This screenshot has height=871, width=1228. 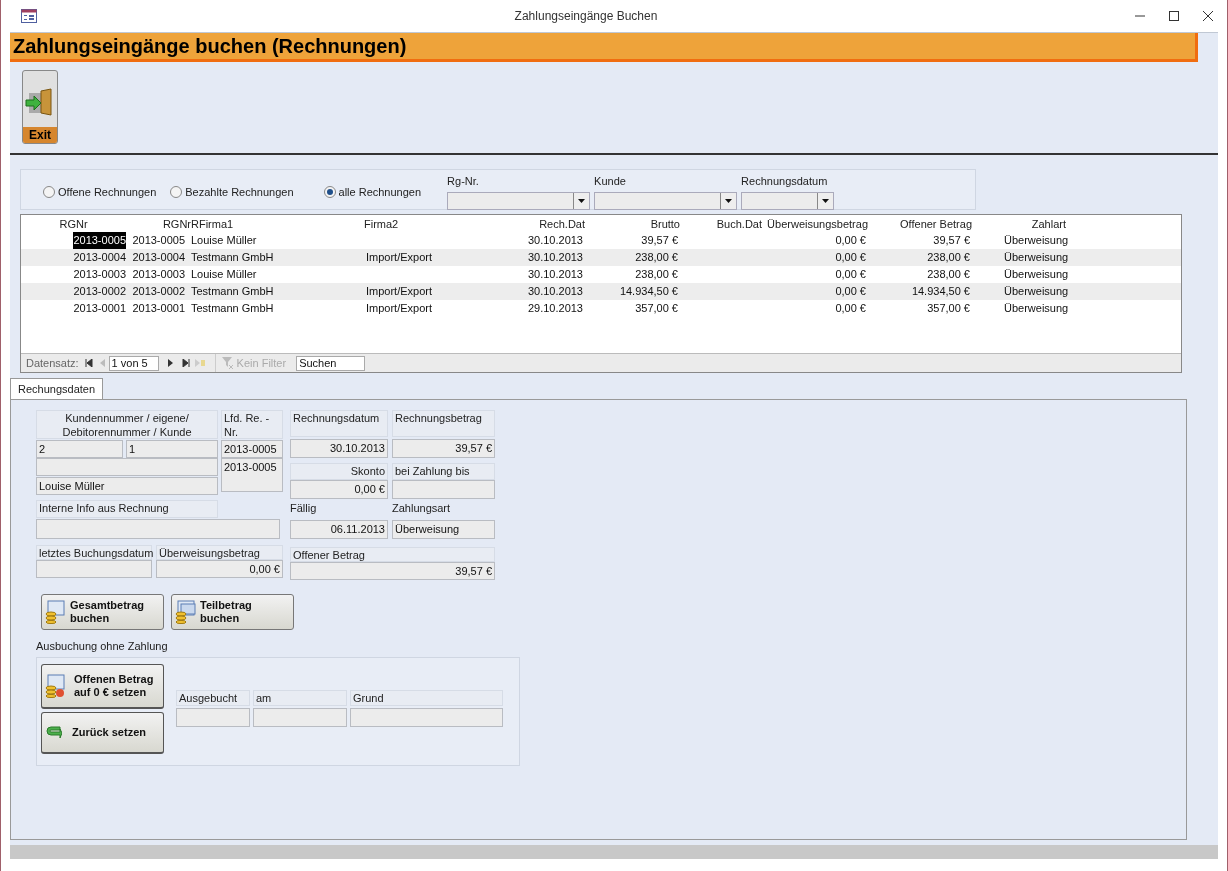 I want to click on maximize-icon, so click(x=1174, y=16).